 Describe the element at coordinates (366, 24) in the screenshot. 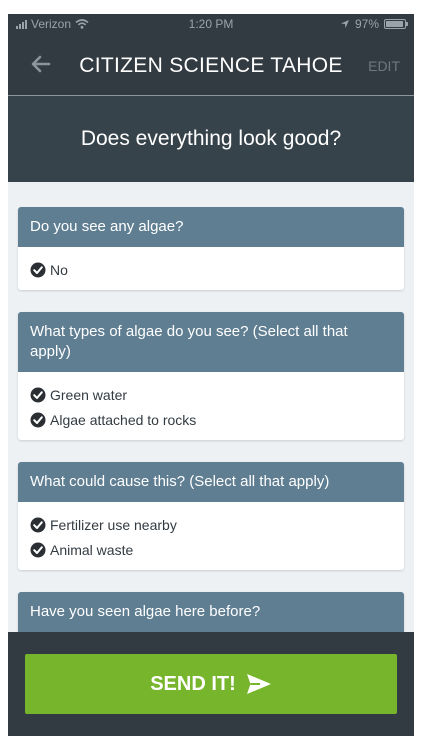

I see `battery-percent: 97%` at that location.